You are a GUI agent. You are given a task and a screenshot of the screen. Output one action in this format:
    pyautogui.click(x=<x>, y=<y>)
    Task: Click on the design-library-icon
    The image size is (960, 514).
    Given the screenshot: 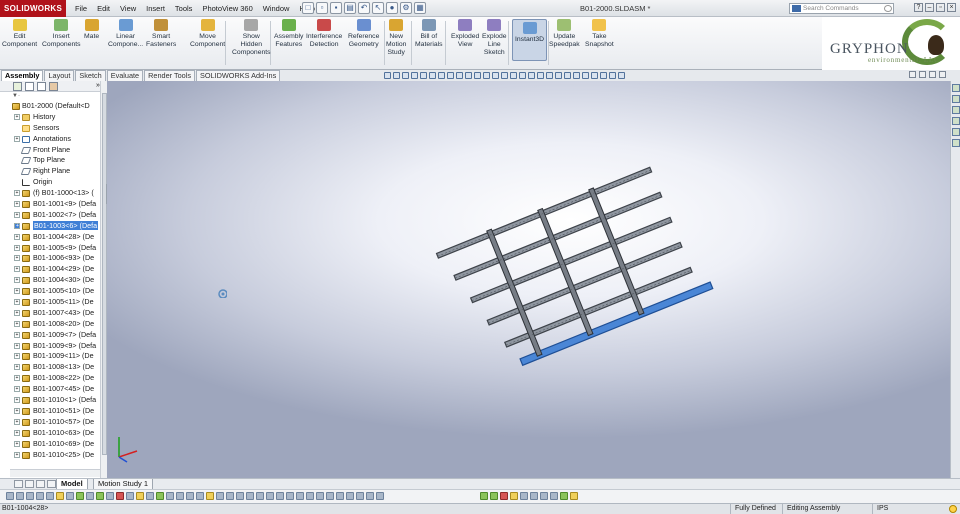 What is the action you would take?
    pyautogui.click(x=956, y=99)
    